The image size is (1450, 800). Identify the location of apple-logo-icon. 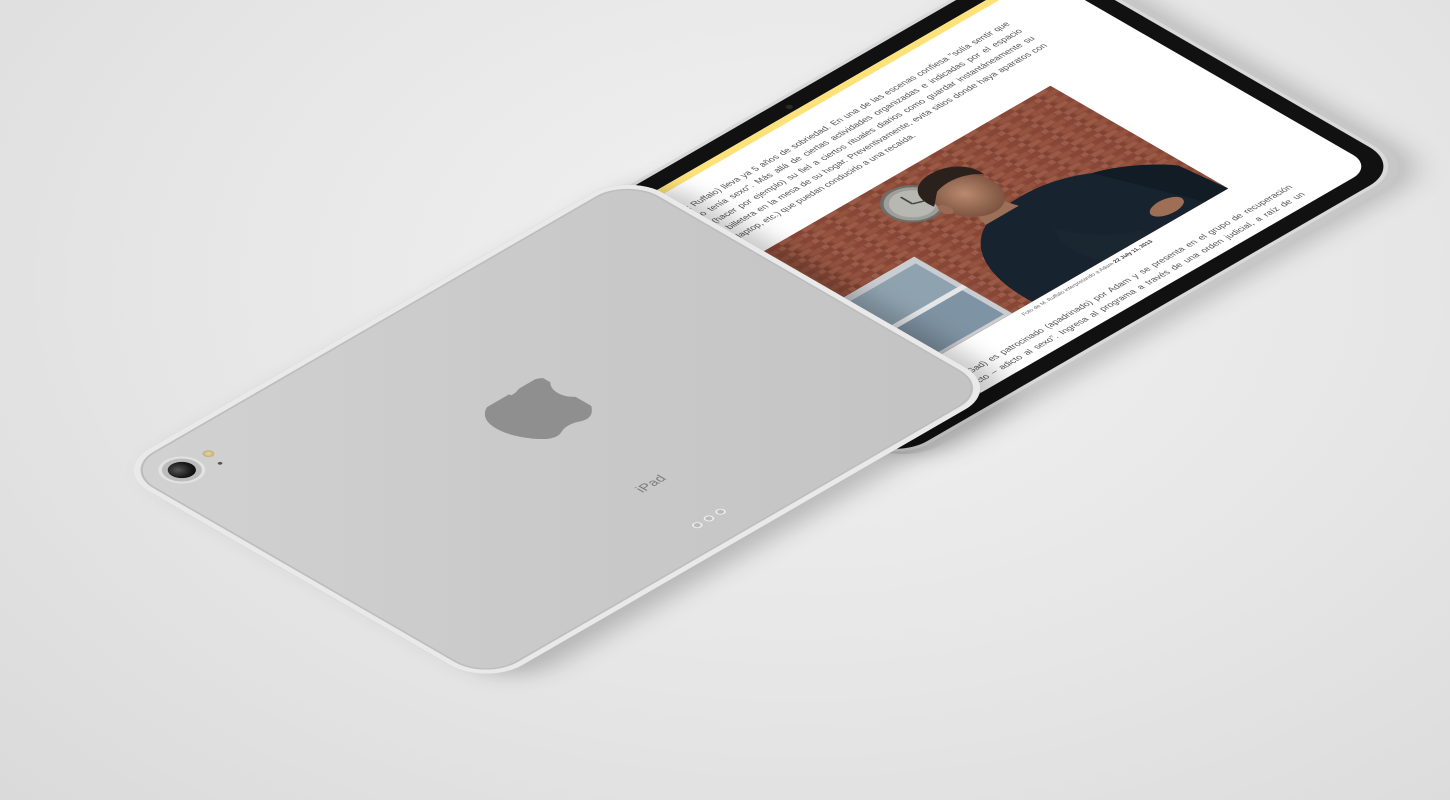
(538, 408).